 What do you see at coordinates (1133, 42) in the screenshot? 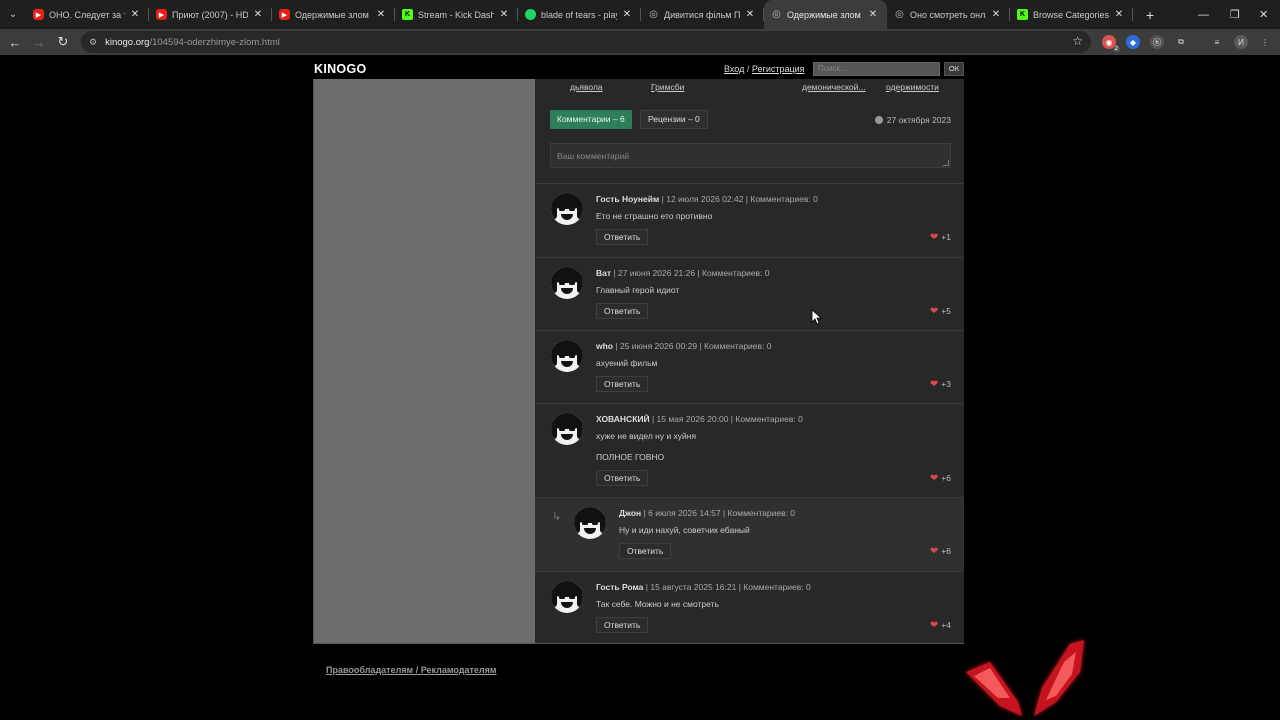
I see `extension-icon: ◆` at bounding box center [1133, 42].